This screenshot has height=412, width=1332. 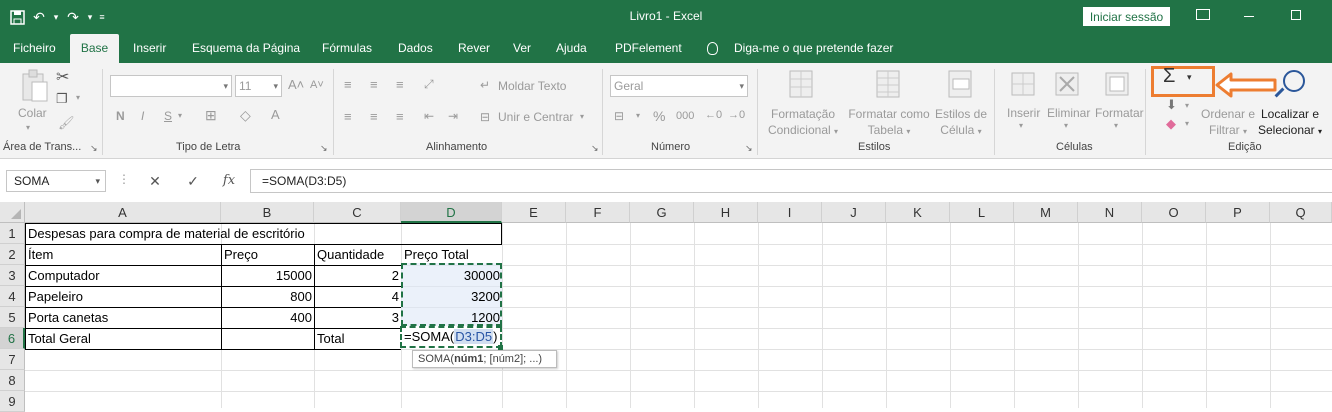 I want to click on comma-style-button: 000, so click(x=685, y=116).